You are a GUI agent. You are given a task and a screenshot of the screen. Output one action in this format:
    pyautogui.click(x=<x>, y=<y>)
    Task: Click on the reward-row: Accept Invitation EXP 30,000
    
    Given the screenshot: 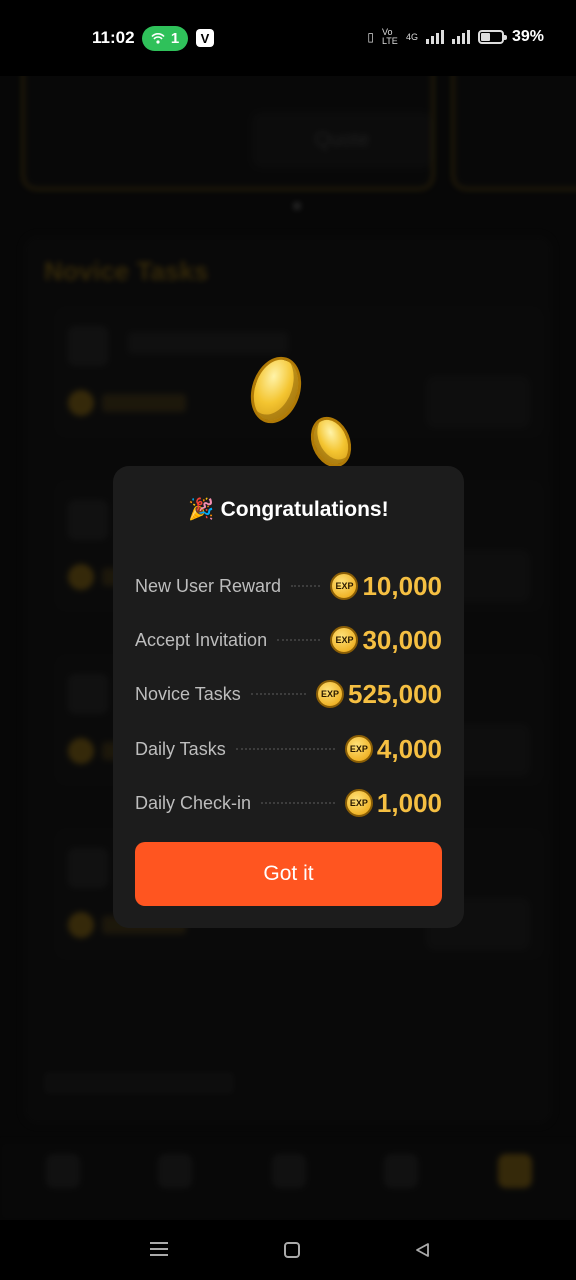 What is the action you would take?
    pyautogui.click(x=288, y=640)
    